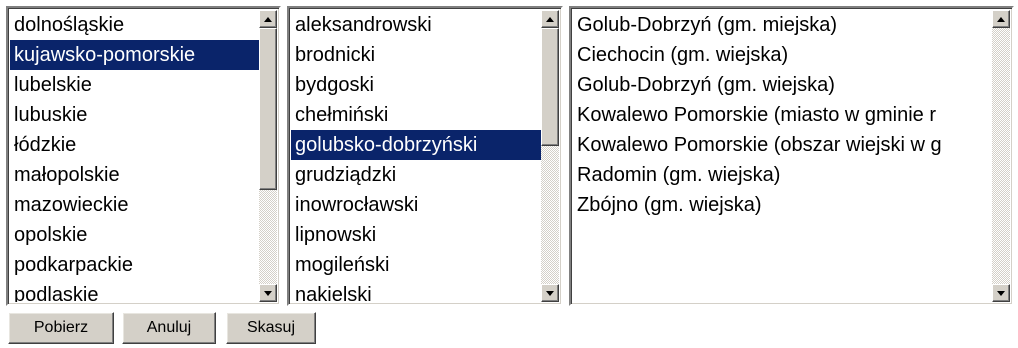 This screenshot has height=348, width=1018. Describe the element at coordinates (134, 235) in the screenshot. I see `voivodeship-option: opolskie` at that location.